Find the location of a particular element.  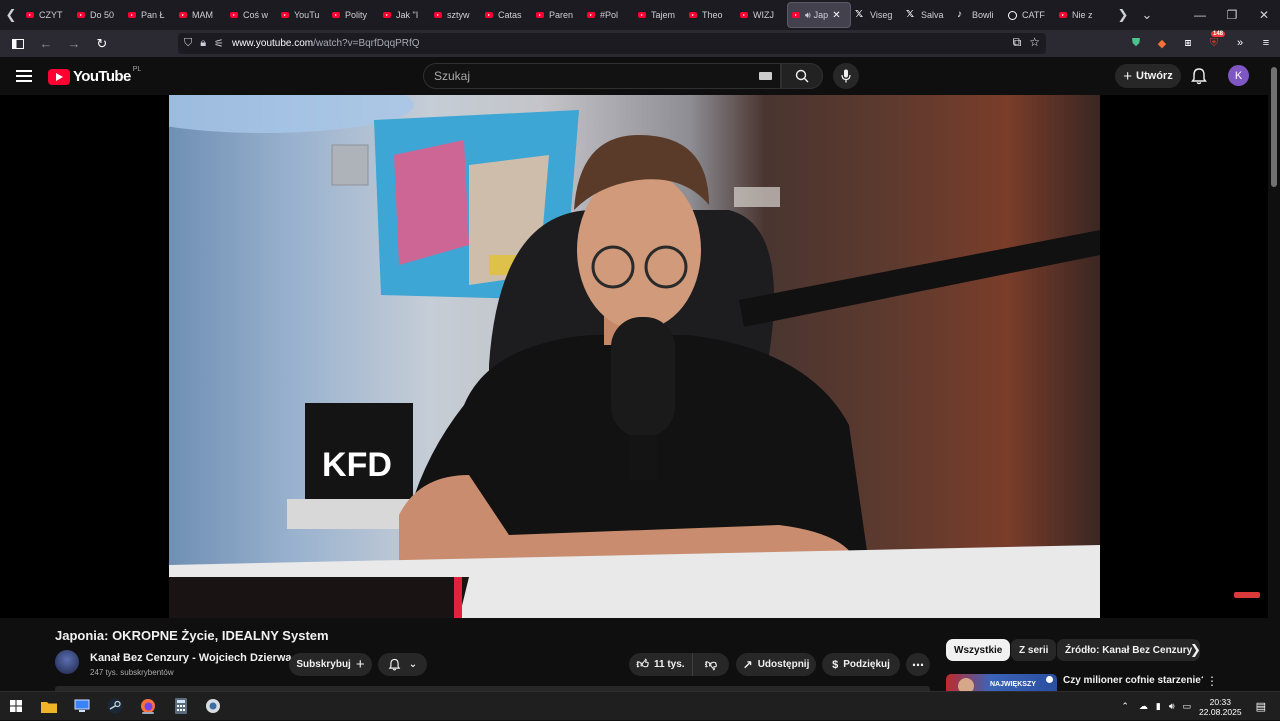

tabs-scroll-right-icon: ❯ is located at coordinates (1123, 15).